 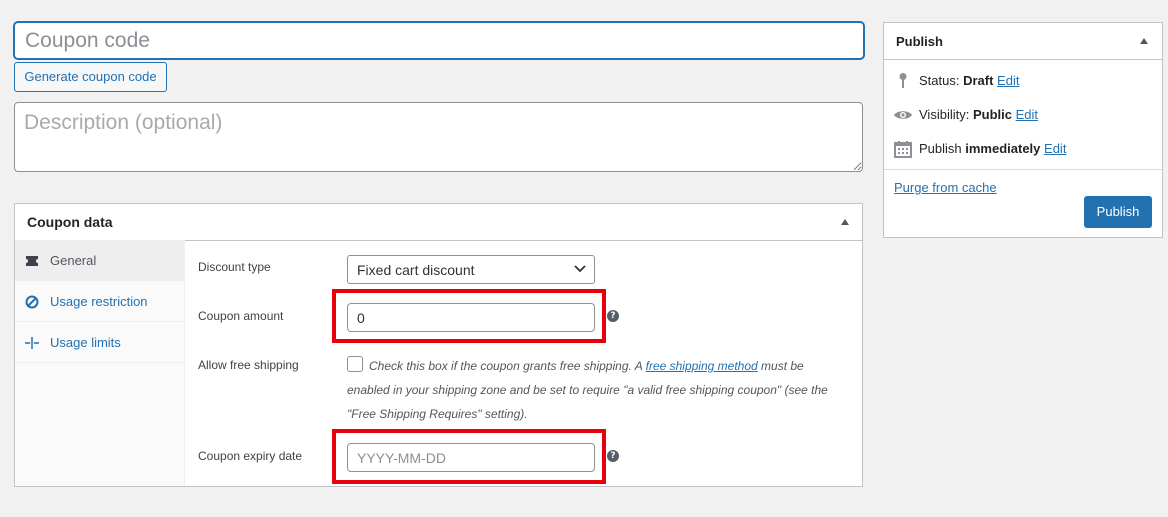 What do you see at coordinates (250, 456) in the screenshot?
I see `expiry-date-label: Coupon expiry date` at bounding box center [250, 456].